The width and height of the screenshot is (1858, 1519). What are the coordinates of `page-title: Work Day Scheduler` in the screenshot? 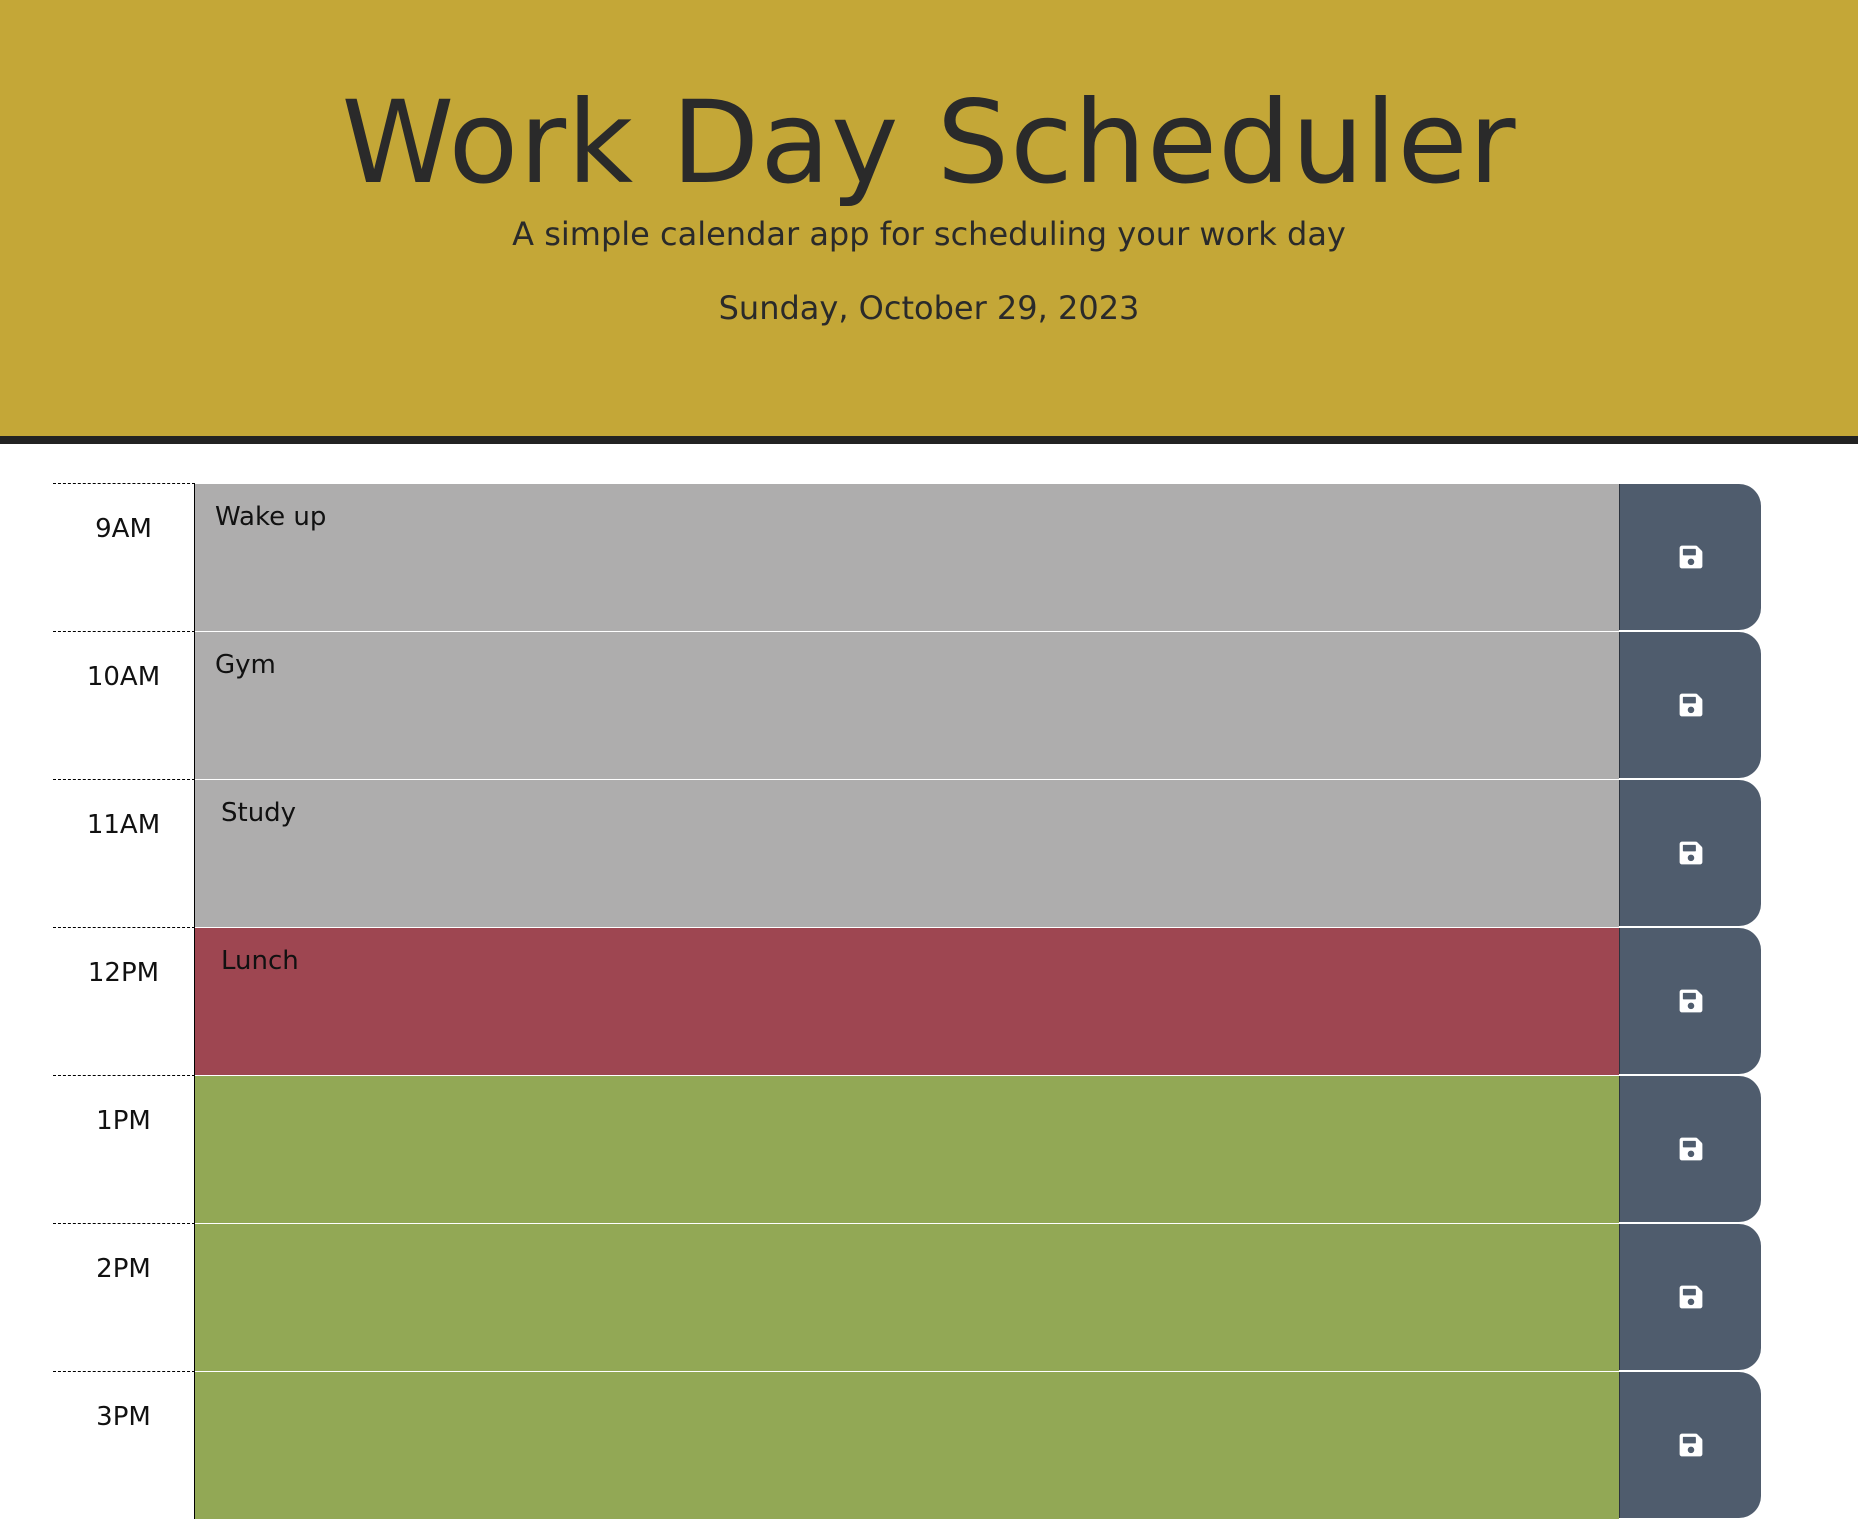 It's located at (929, 142).